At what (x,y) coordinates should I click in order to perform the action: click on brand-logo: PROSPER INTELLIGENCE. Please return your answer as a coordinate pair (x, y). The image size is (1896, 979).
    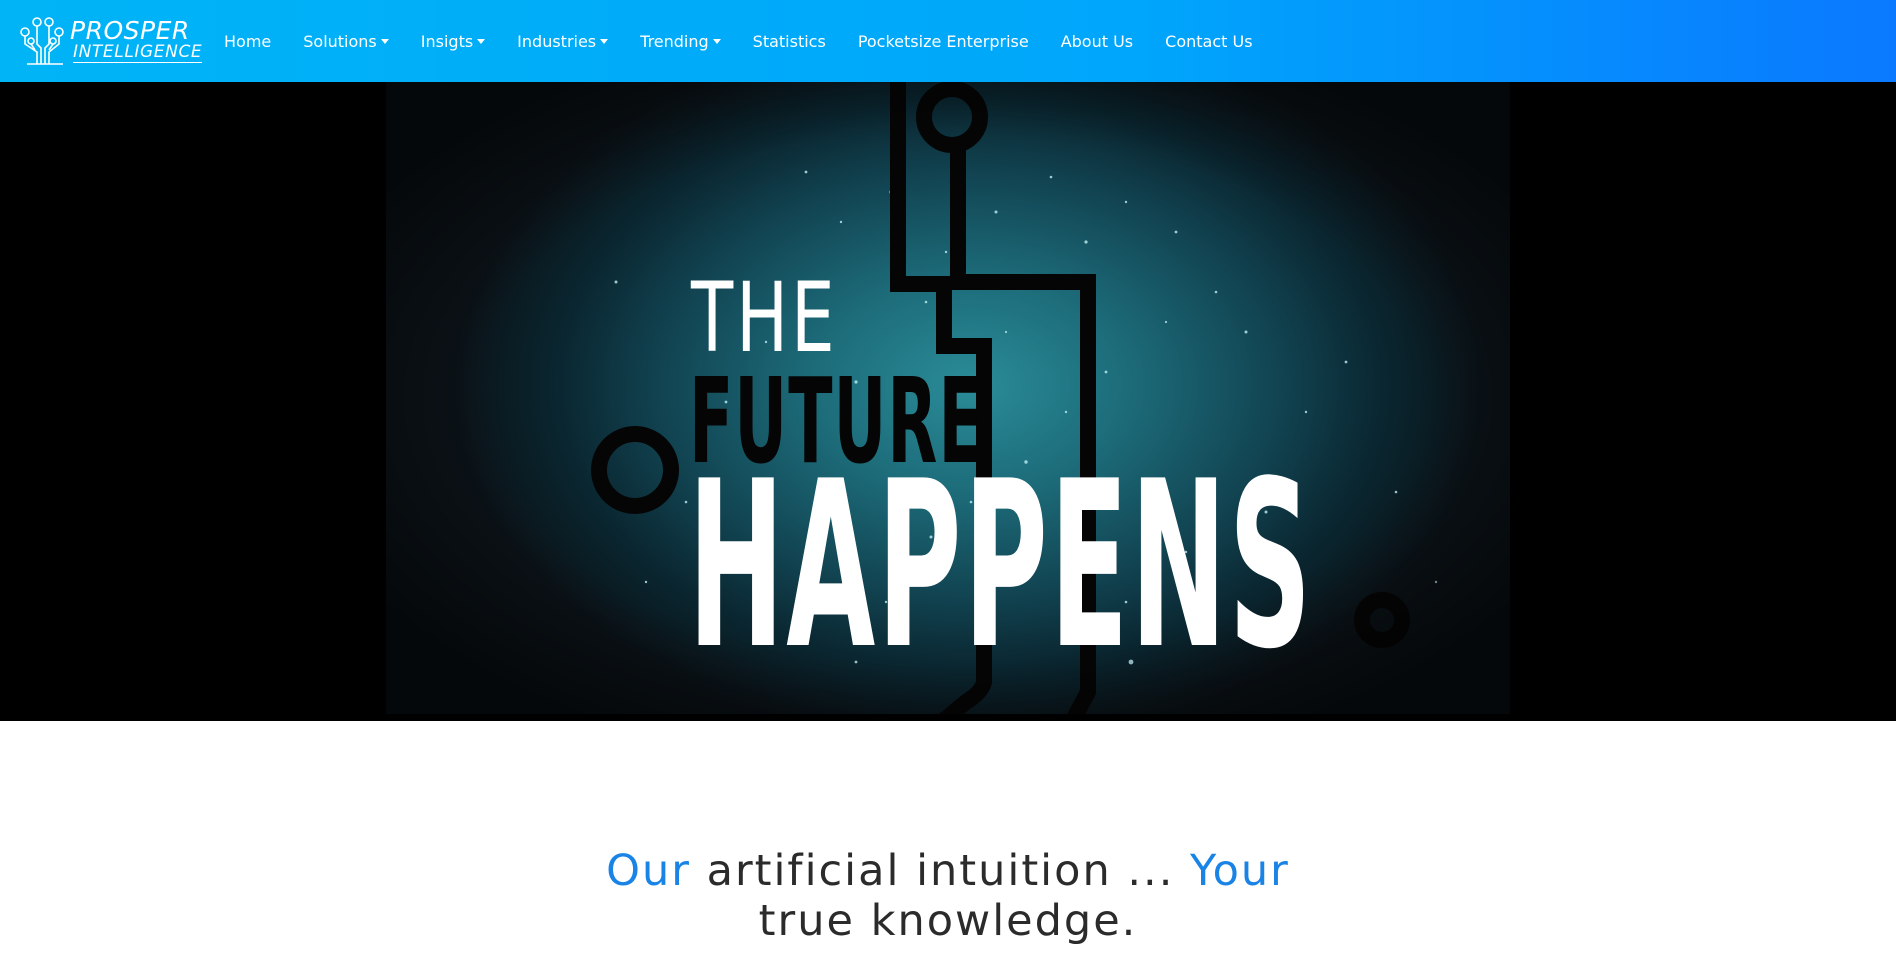
    Looking at the image, I should click on (109, 41).